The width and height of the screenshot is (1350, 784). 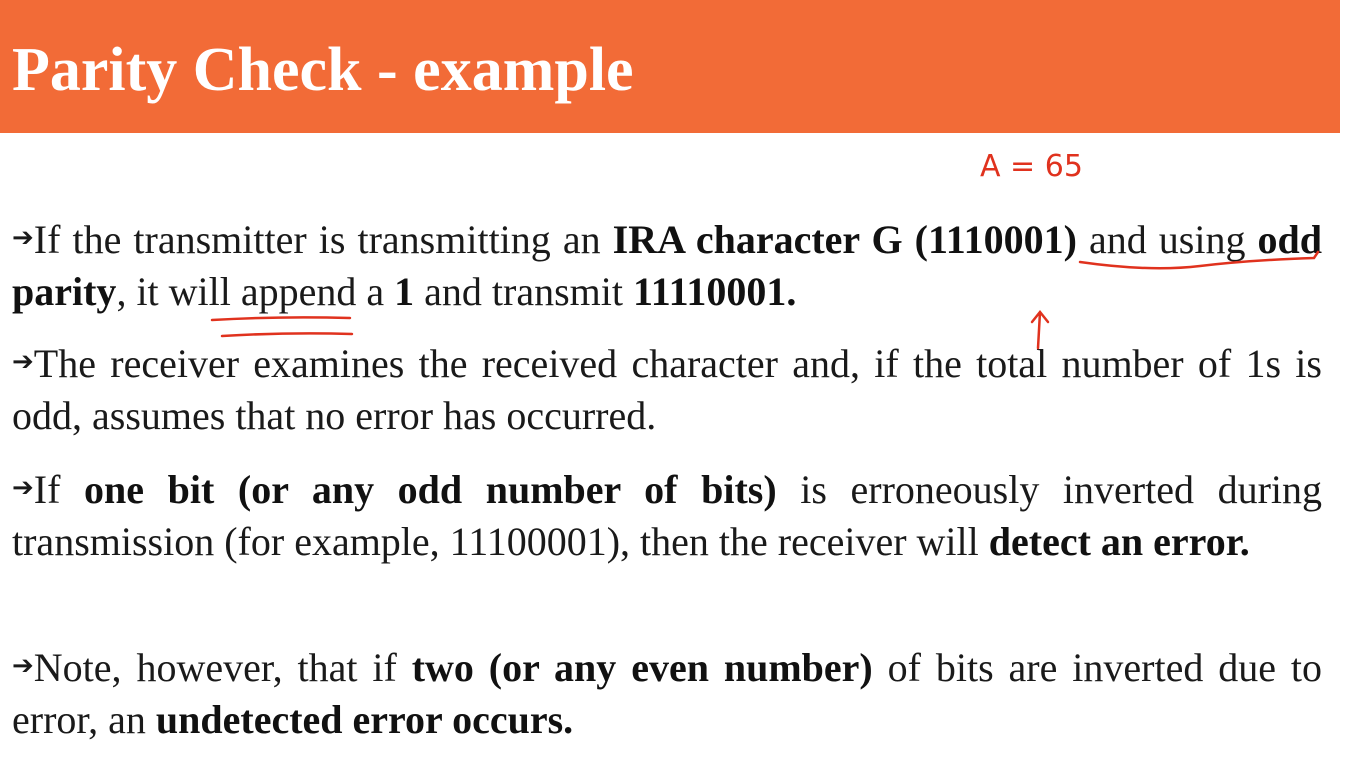 I want to click on text: If, so click(x=59, y=489).